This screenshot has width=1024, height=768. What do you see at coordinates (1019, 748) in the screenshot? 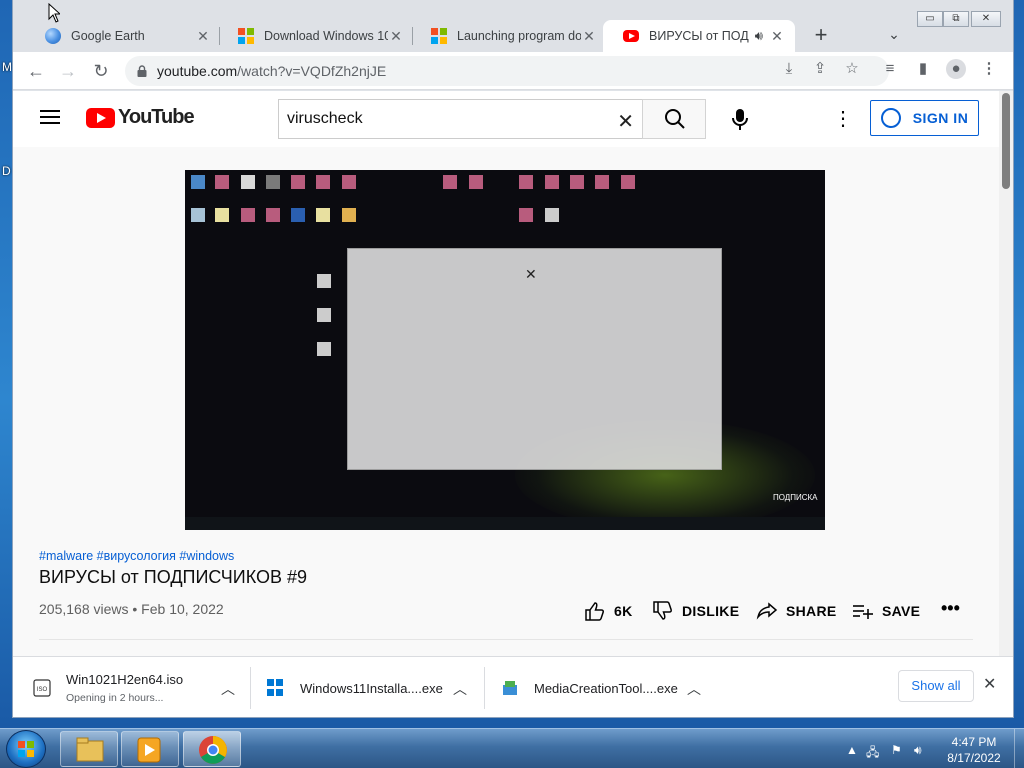
I see `show-desktop-button` at bounding box center [1019, 748].